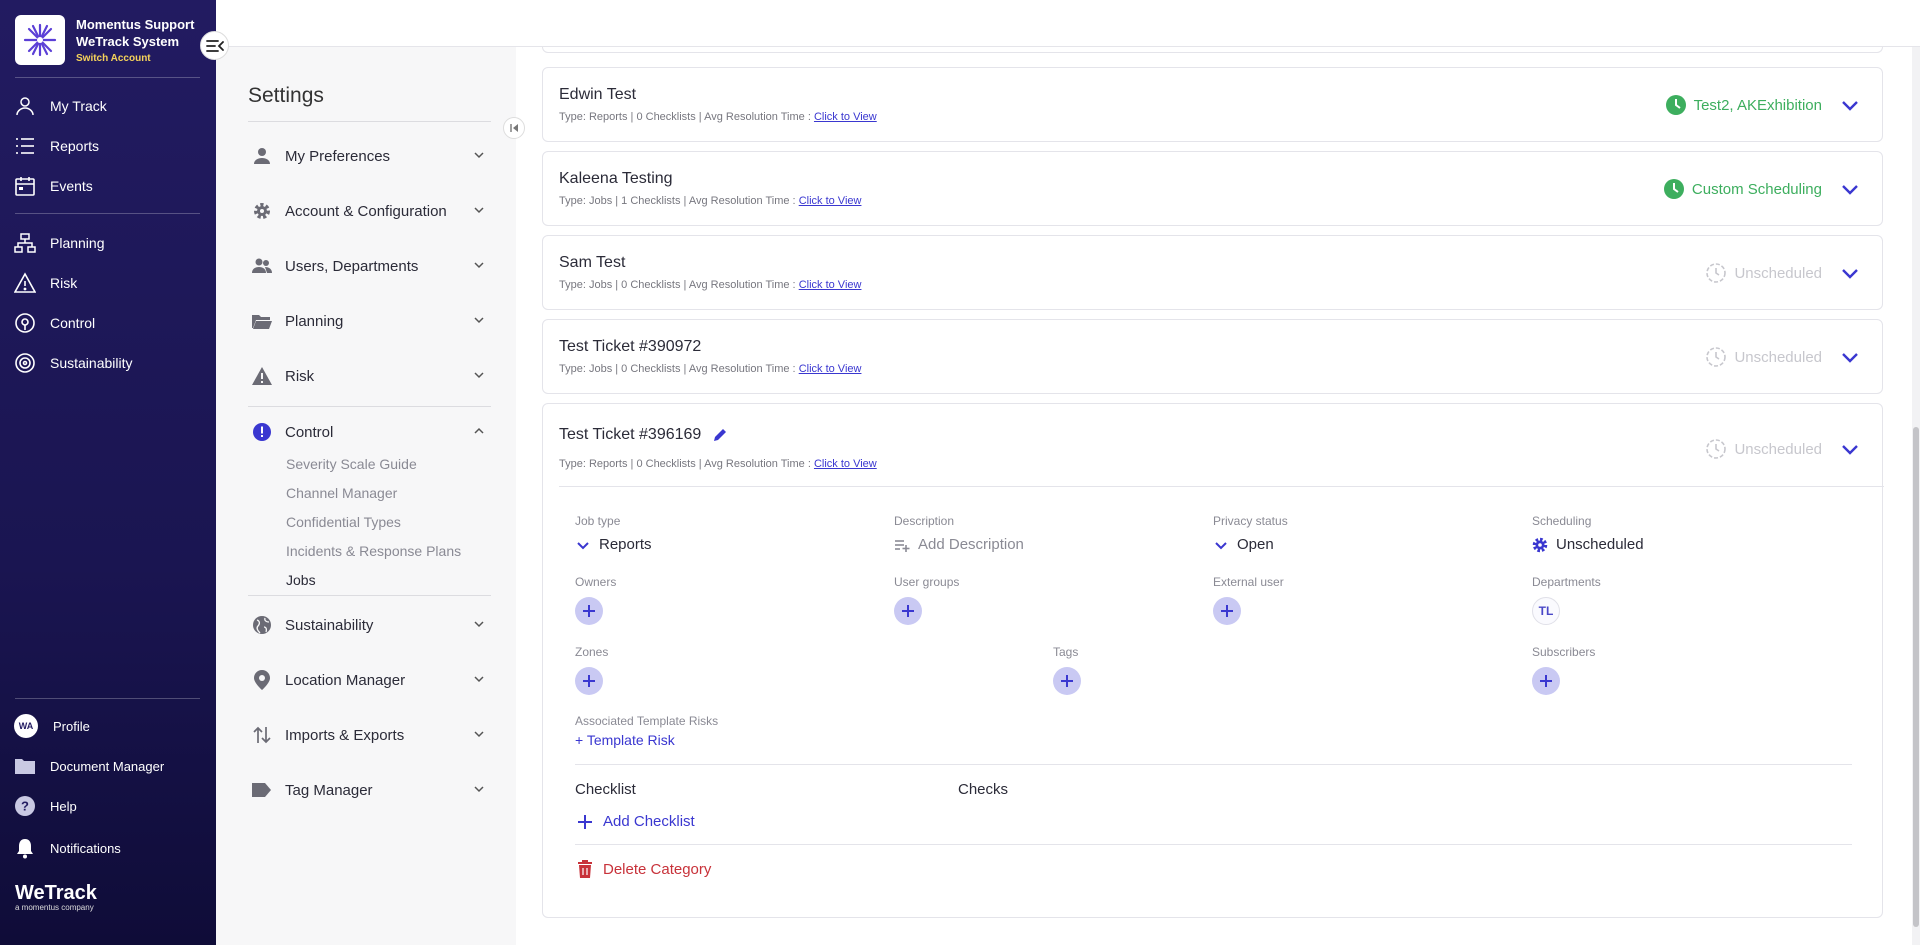  What do you see at coordinates (369, 321) in the screenshot?
I see `settings-section-planning: Planning` at bounding box center [369, 321].